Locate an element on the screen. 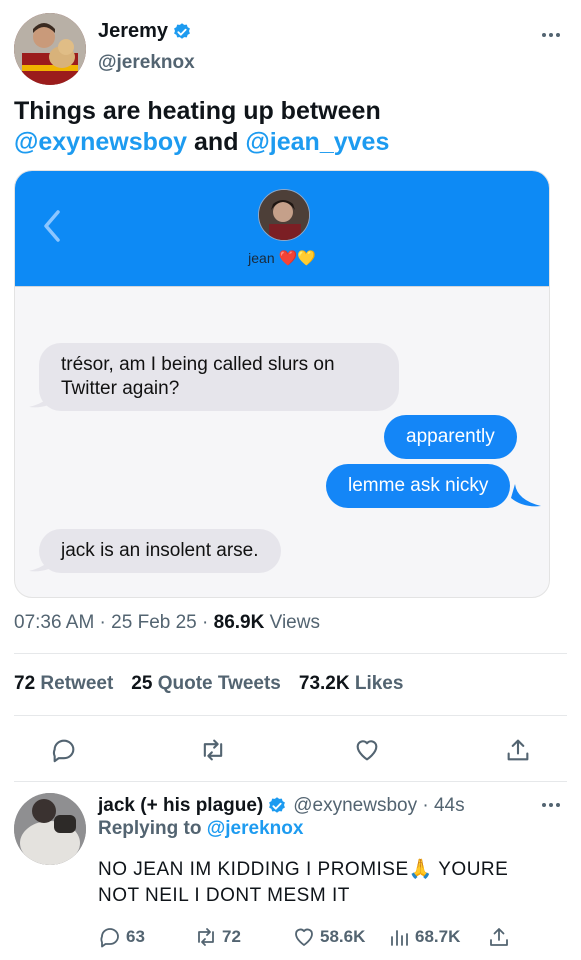 This screenshot has height=960, width=581. tweet-time: 07:36 AM is located at coordinates (54, 622).